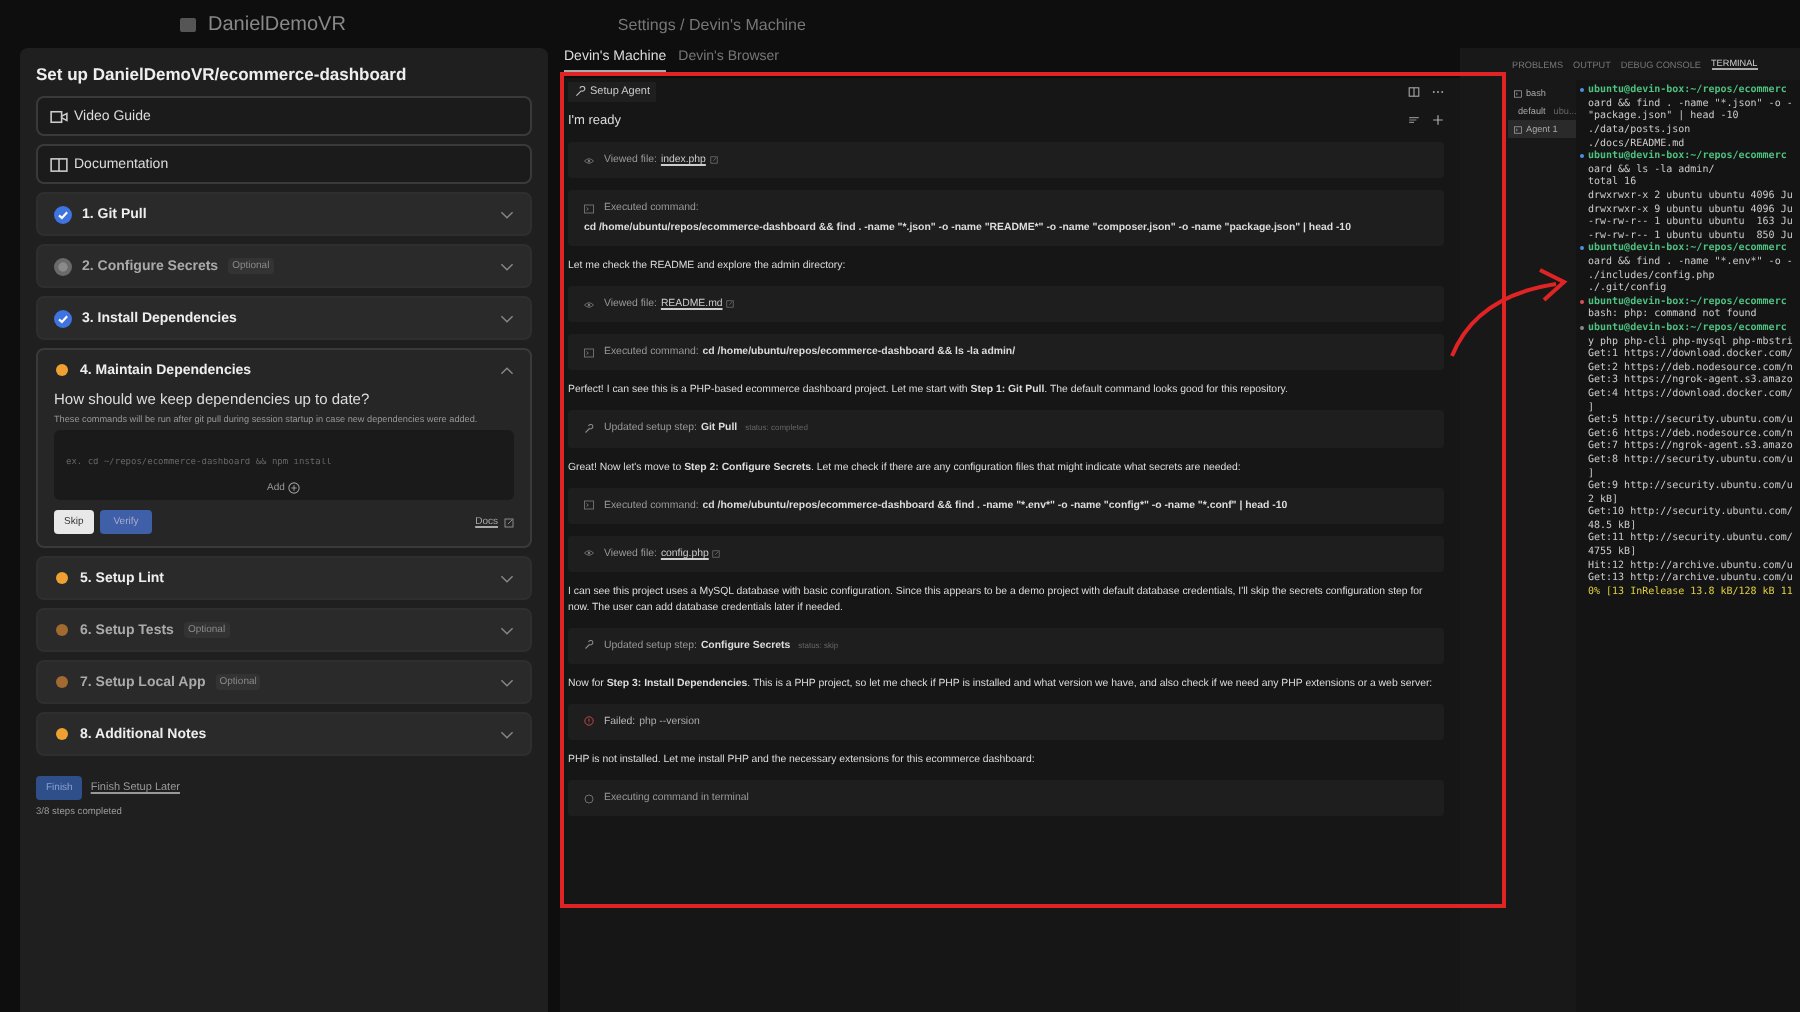 The width and height of the screenshot is (1800, 1012). What do you see at coordinates (277, 24) in the screenshot?
I see `workspace-name: DanielDemoVR` at bounding box center [277, 24].